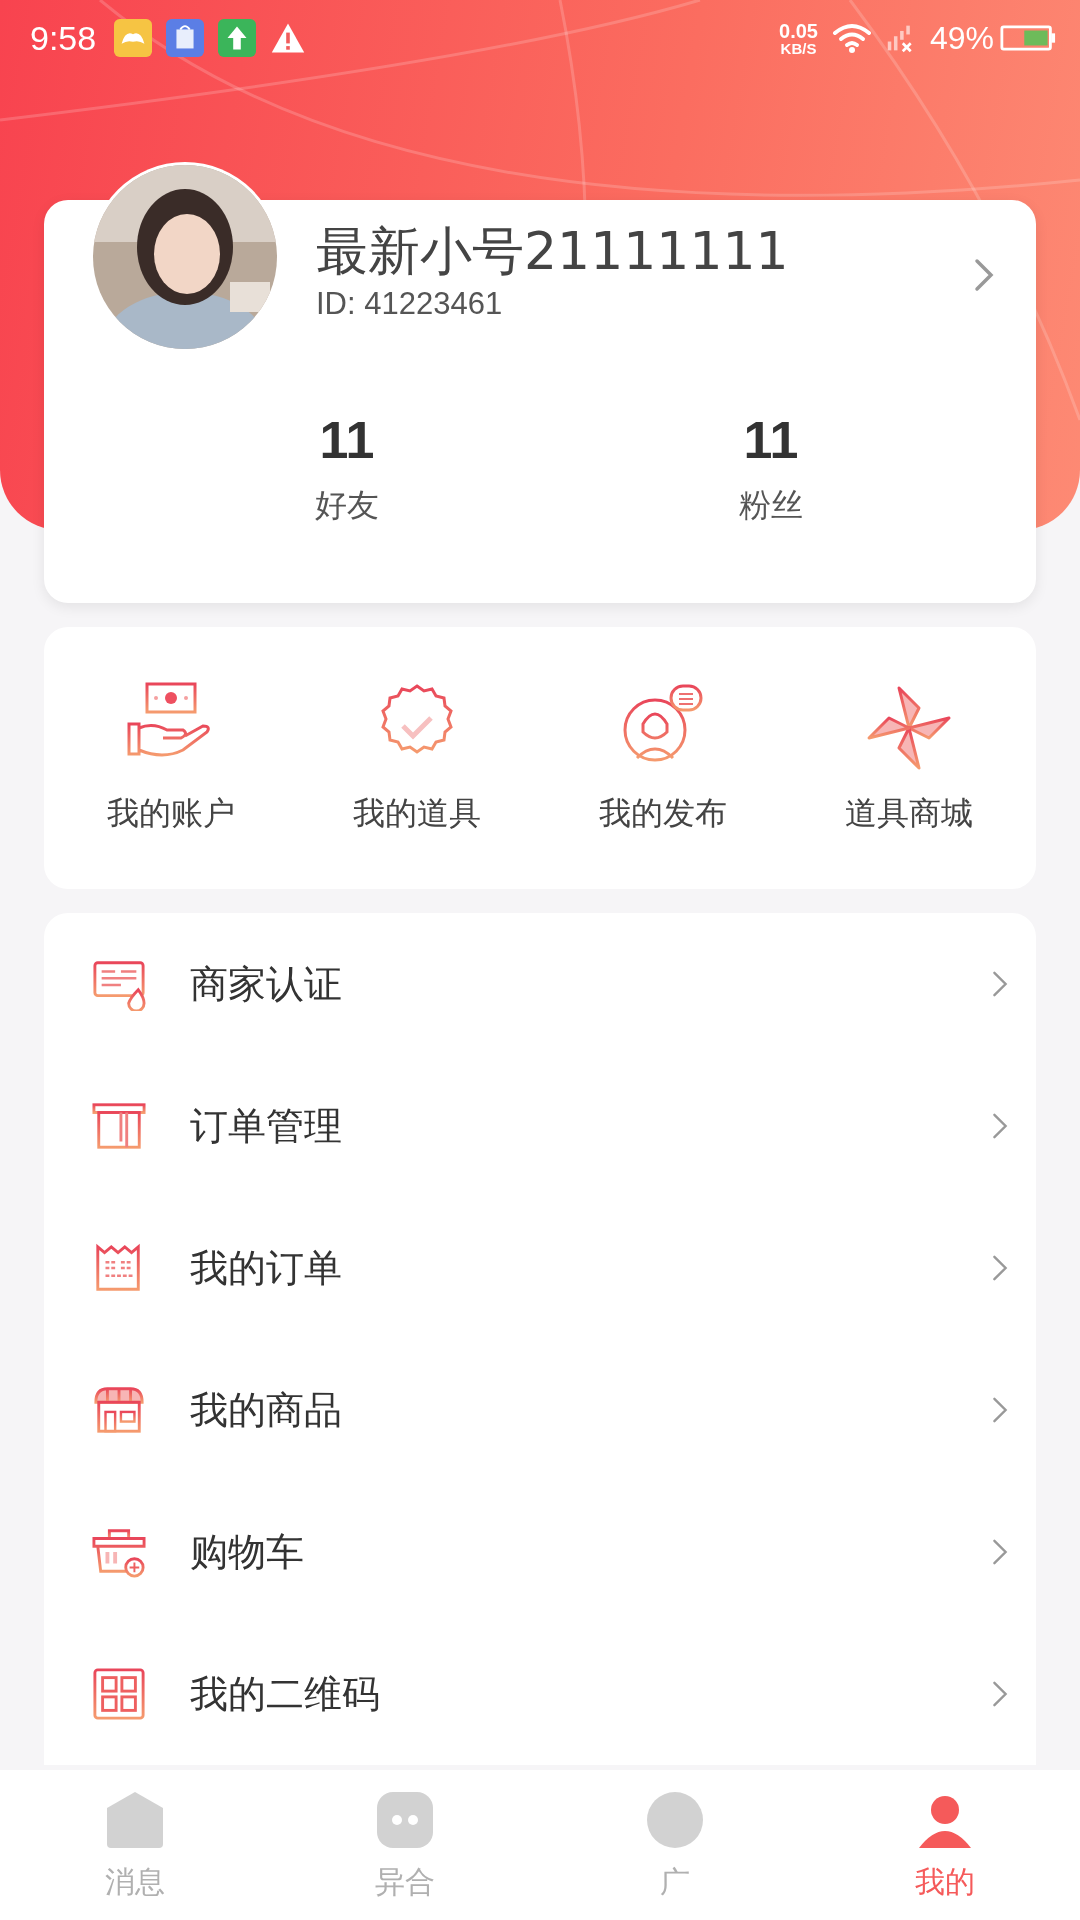 The width and height of the screenshot is (1080, 1920). What do you see at coordinates (540, 1552) in the screenshot?
I see `menu-item: 购物车` at bounding box center [540, 1552].